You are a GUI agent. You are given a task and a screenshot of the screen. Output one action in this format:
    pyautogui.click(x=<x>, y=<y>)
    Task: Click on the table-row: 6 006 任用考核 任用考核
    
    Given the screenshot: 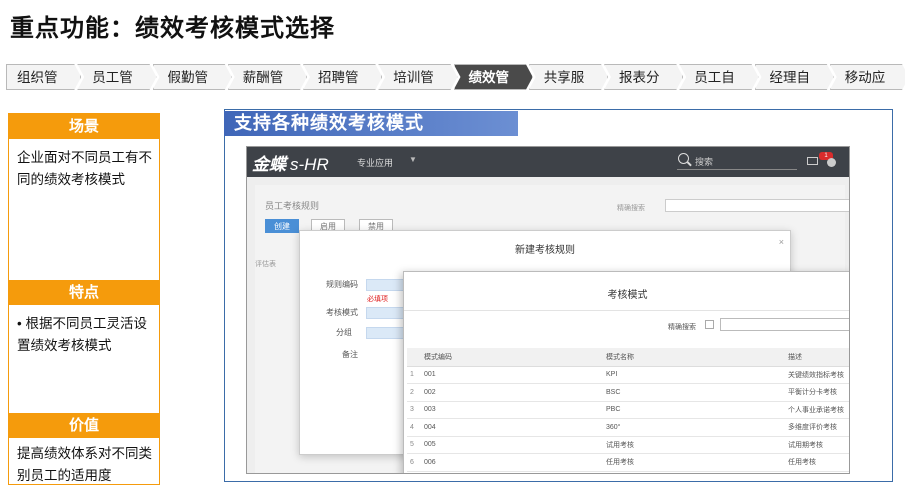 What is the action you would take?
    pyautogui.click(x=628, y=462)
    